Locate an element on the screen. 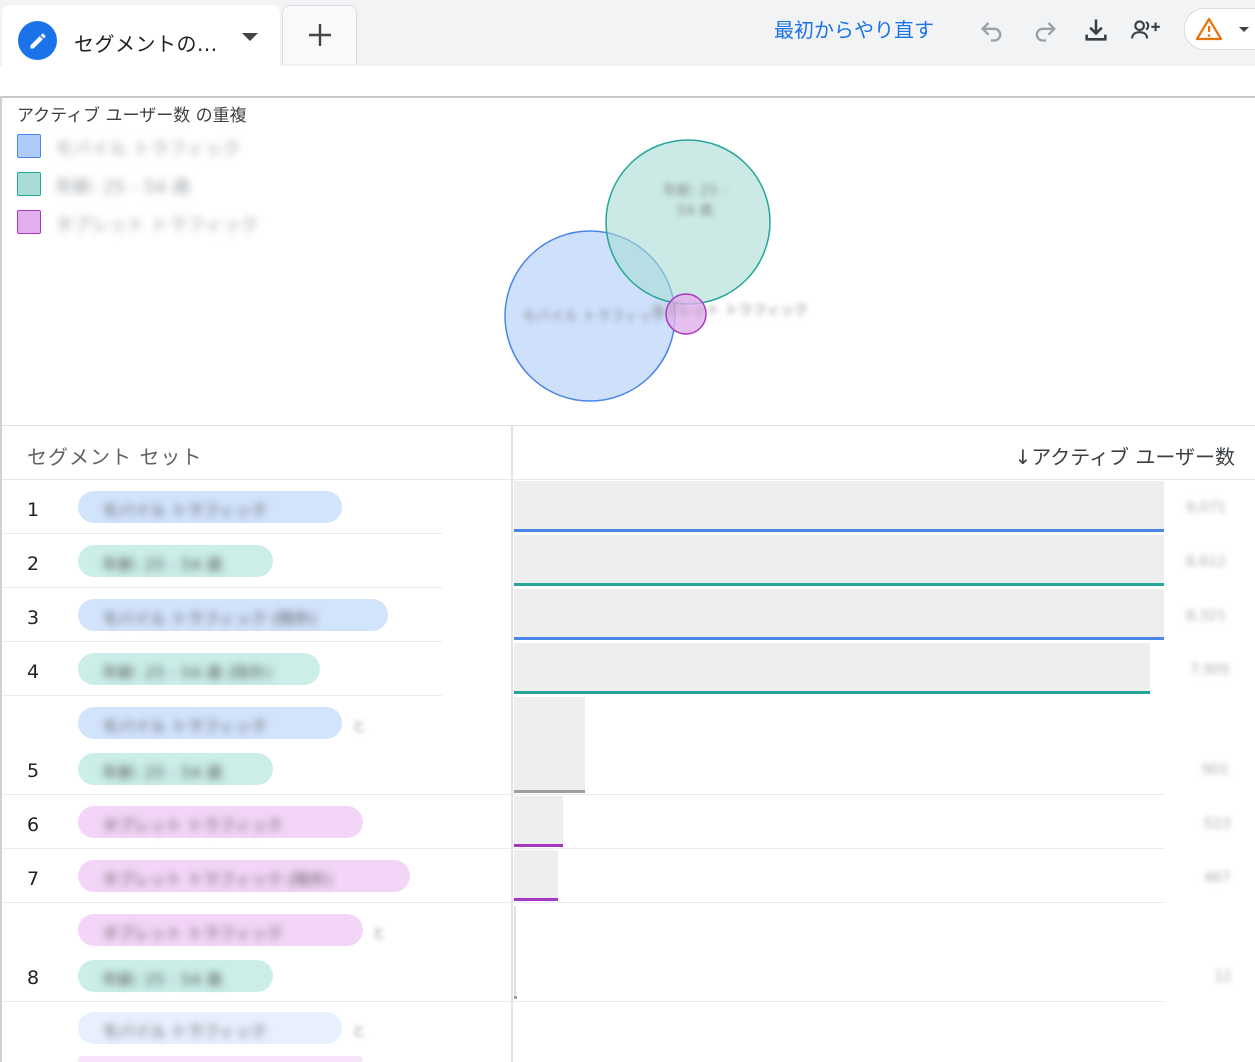  undo-button is located at coordinates (992, 30).